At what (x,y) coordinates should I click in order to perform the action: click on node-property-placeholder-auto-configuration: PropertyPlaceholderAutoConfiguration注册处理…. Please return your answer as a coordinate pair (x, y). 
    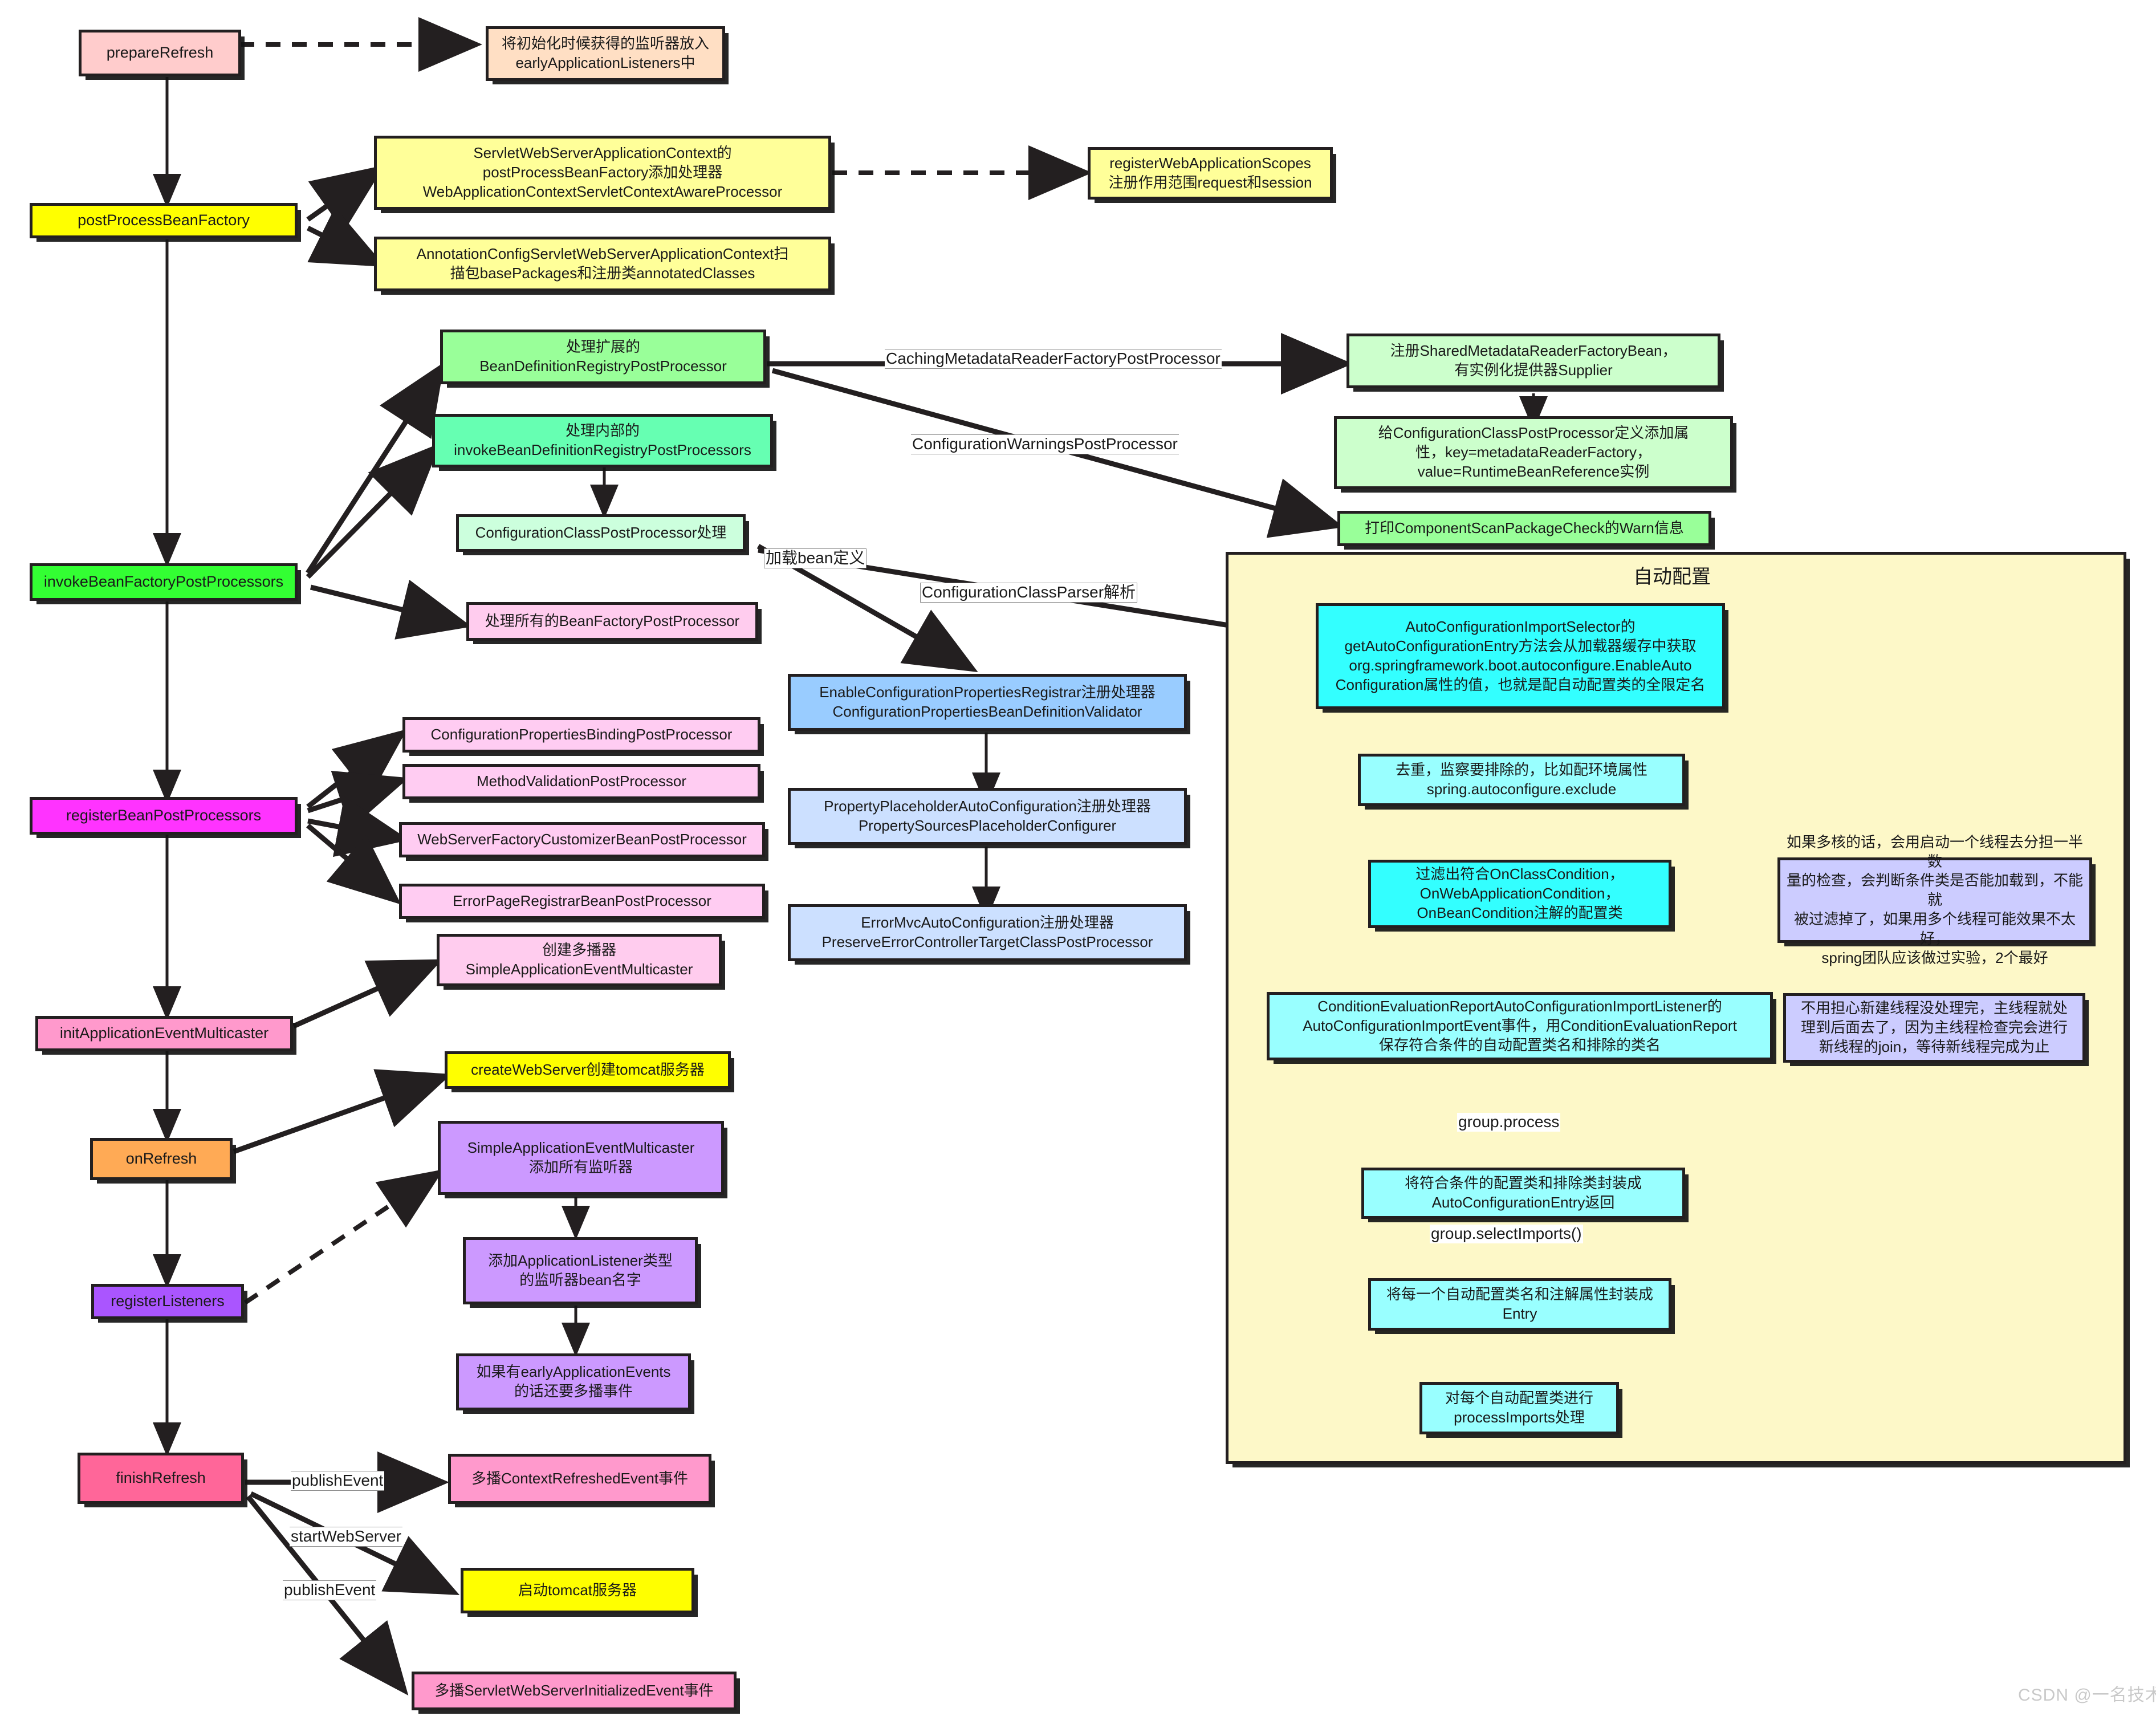
    Looking at the image, I should click on (987, 816).